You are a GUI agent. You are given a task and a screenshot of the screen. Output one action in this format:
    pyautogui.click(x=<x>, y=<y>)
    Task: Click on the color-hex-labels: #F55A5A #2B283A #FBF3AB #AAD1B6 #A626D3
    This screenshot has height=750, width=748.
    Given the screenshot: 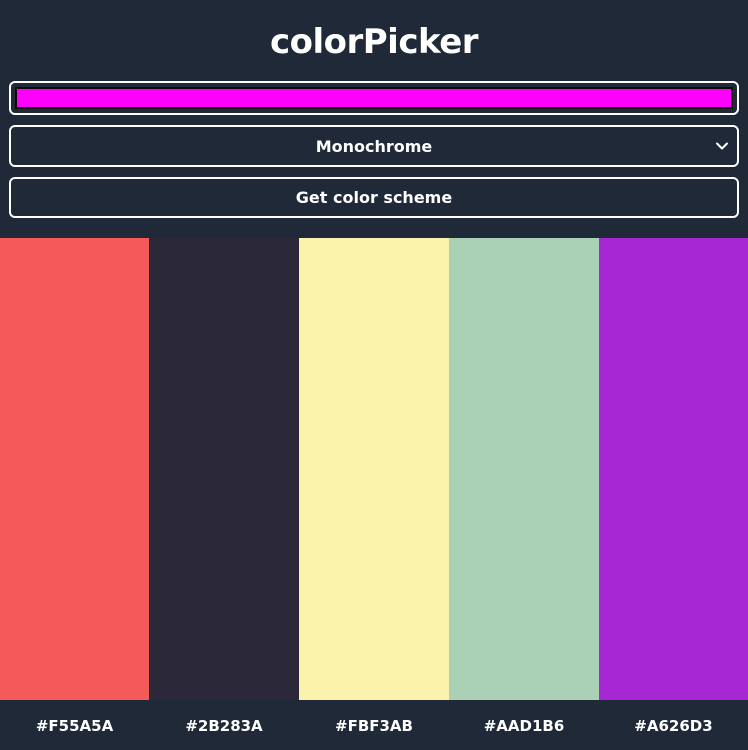 What is the action you would take?
    pyautogui.click(x=374, y=725)
    